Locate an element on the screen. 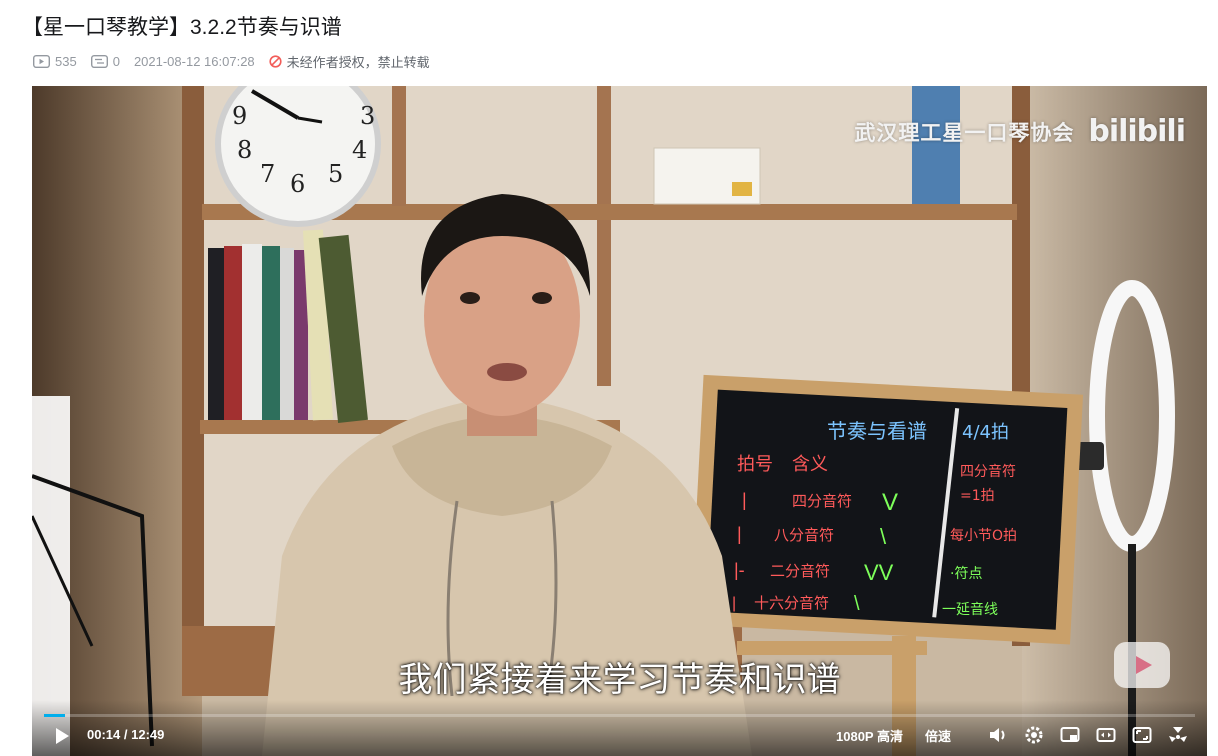 The height and width of the screenshot is (756, 1218). current-time: 00:14 is located at coordinates (104, 734).